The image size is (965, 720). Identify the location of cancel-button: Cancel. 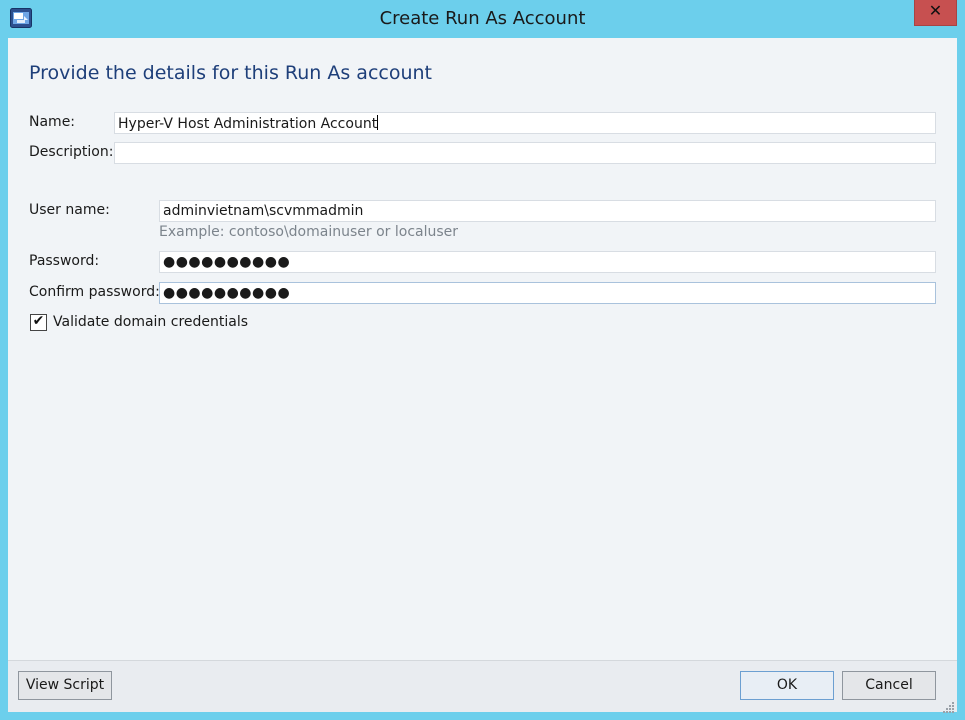
(889, 685).